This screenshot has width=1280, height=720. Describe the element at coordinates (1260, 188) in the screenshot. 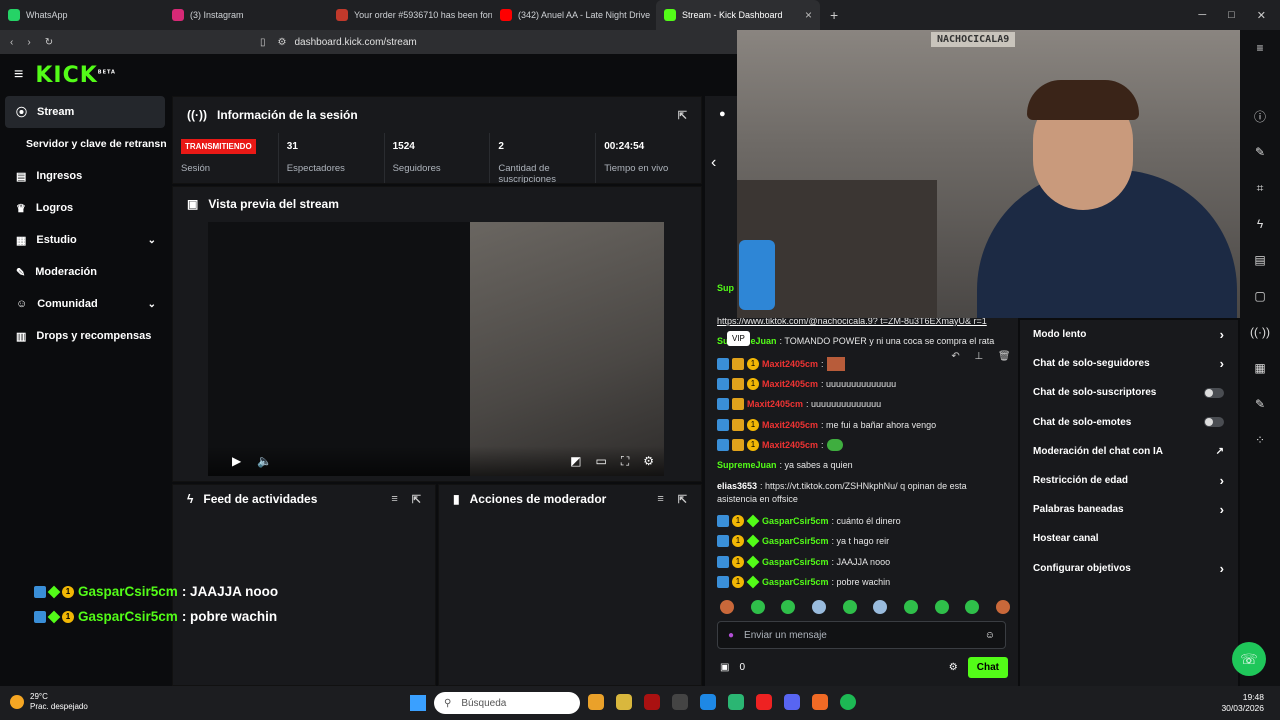

I see `scan-icon: ⌗` at that location.